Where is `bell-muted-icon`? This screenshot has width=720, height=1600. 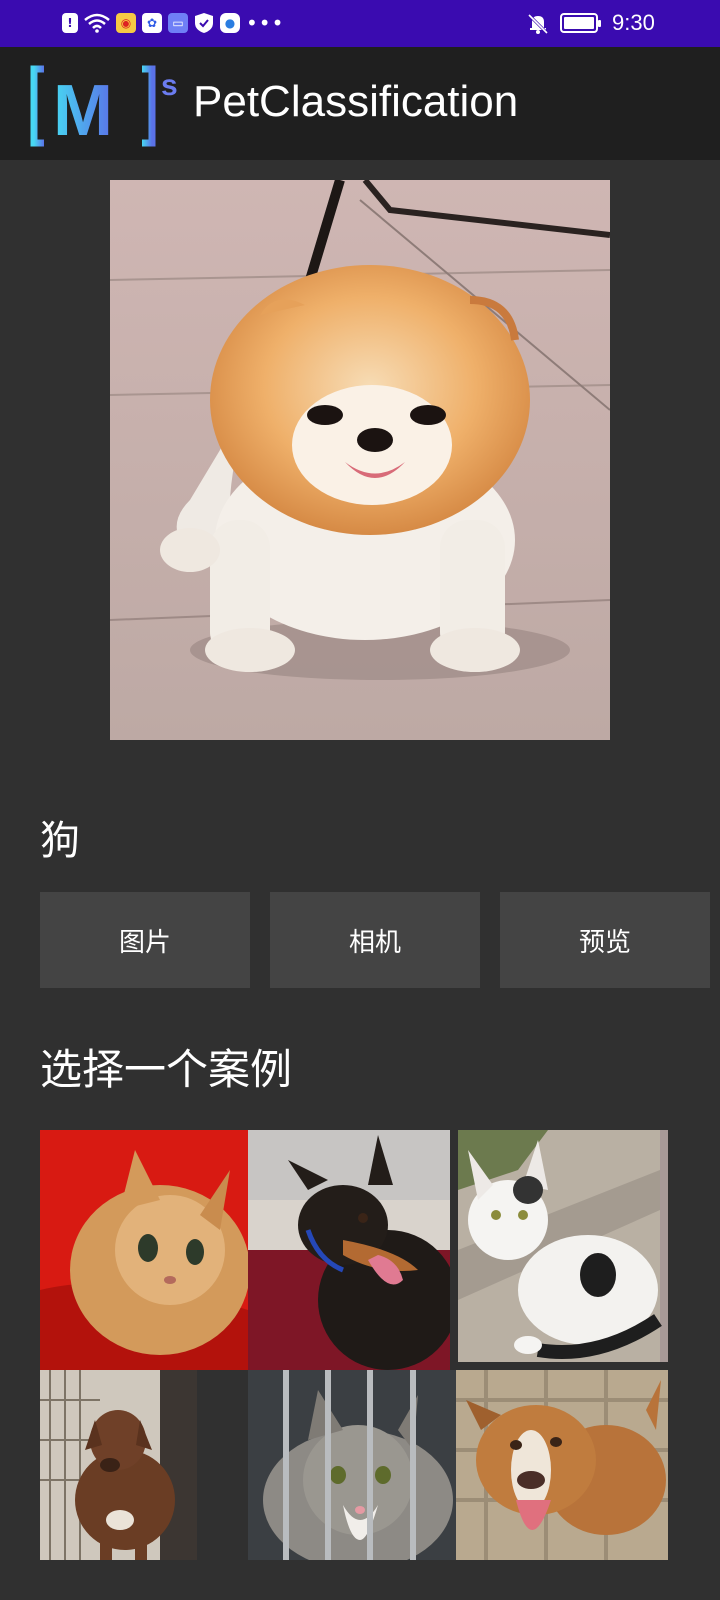 bell-muted-icon is located at coordinates (538, 24).